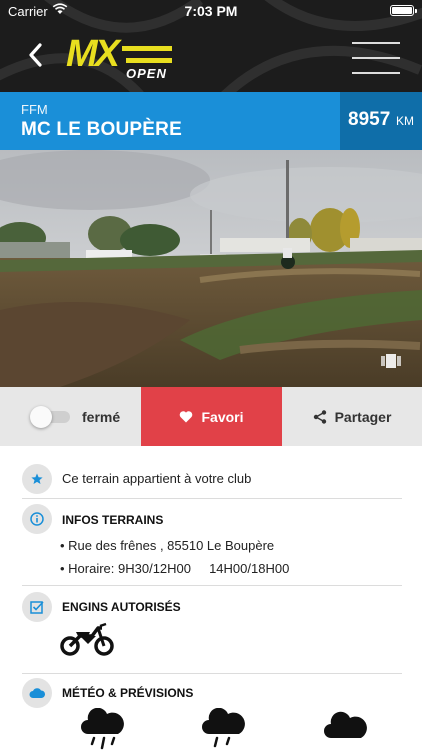 The width and height of the screenshot is (422, 750). I want to click on share-button: Partager, so click(352, 416).